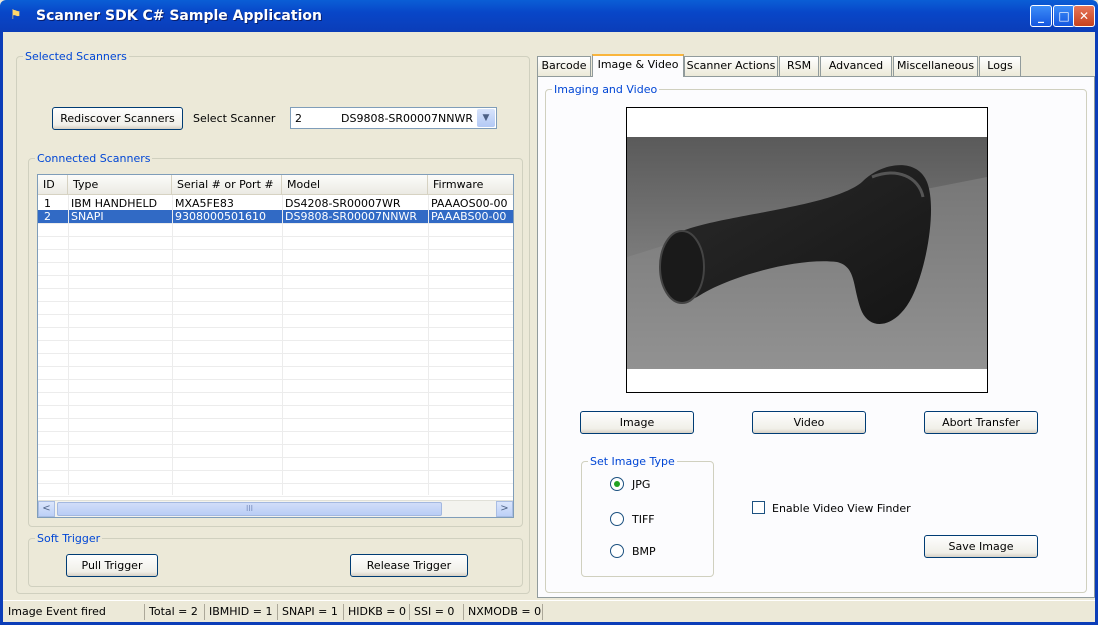 The width and height of the screenshot is (1098, 625). I want to click on column-header-model: Model, so click(355, 185).